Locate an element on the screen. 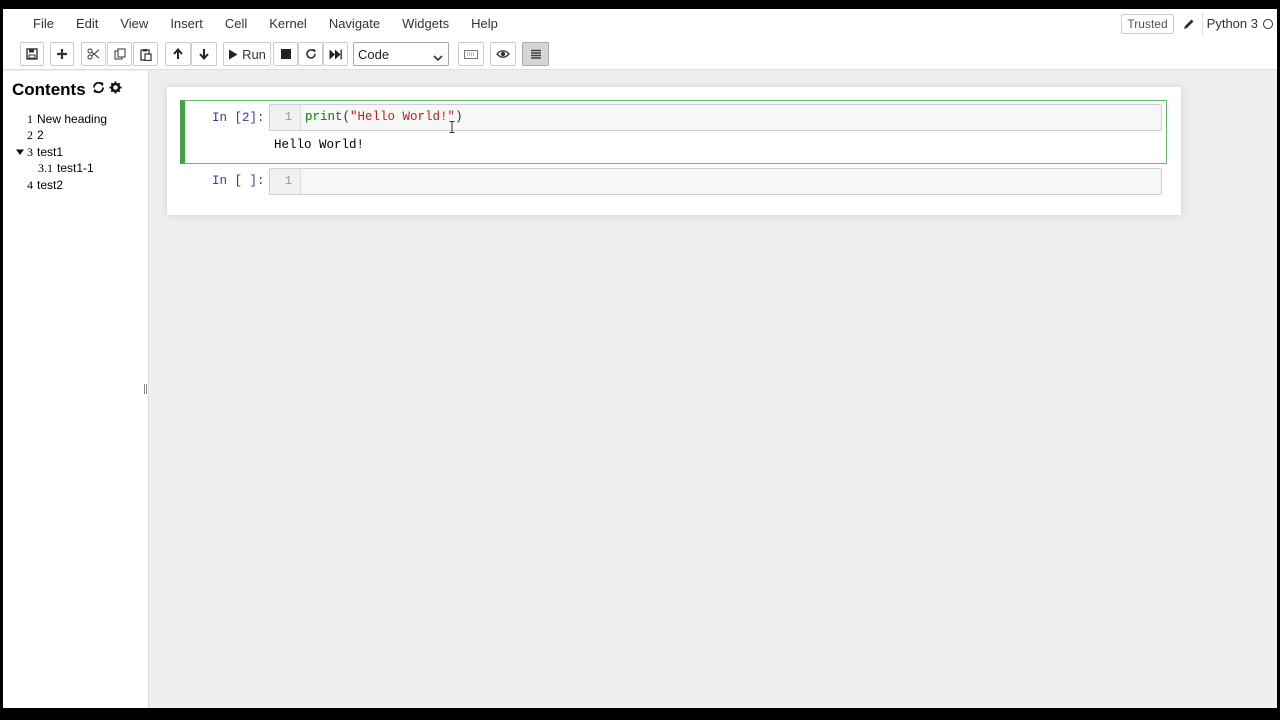  keyboard-icon is located at coordinates (471, 54).